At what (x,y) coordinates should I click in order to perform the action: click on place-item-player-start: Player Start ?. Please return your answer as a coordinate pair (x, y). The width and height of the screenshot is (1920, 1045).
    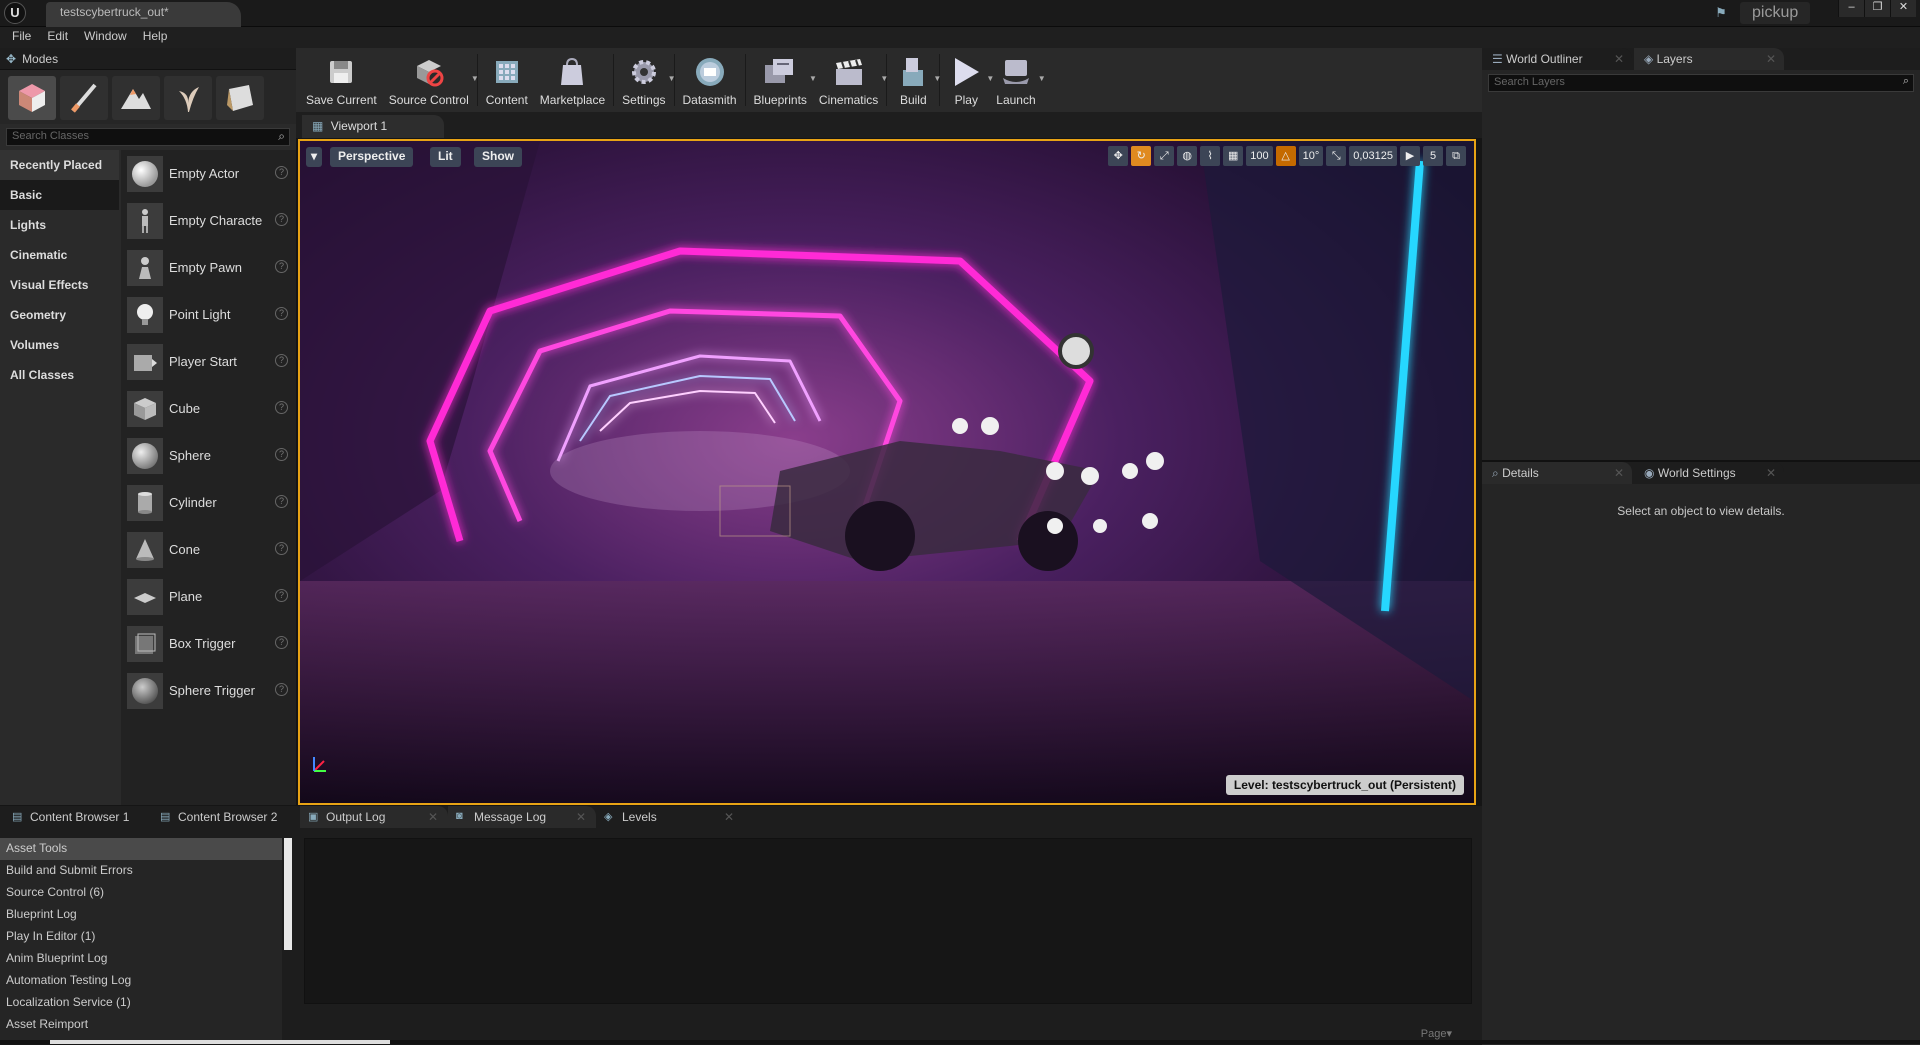
    Looking at the image, I should click on (208, 361).